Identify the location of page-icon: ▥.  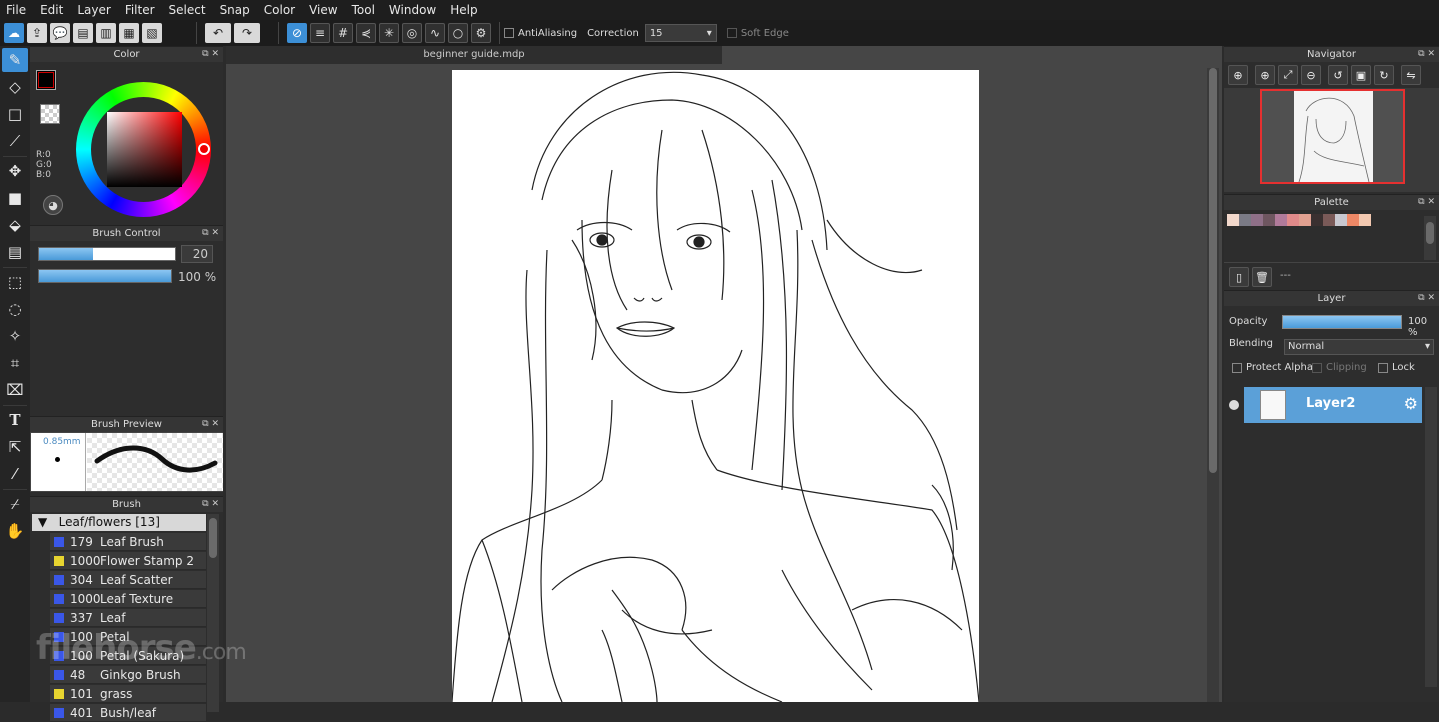
(106, 33).